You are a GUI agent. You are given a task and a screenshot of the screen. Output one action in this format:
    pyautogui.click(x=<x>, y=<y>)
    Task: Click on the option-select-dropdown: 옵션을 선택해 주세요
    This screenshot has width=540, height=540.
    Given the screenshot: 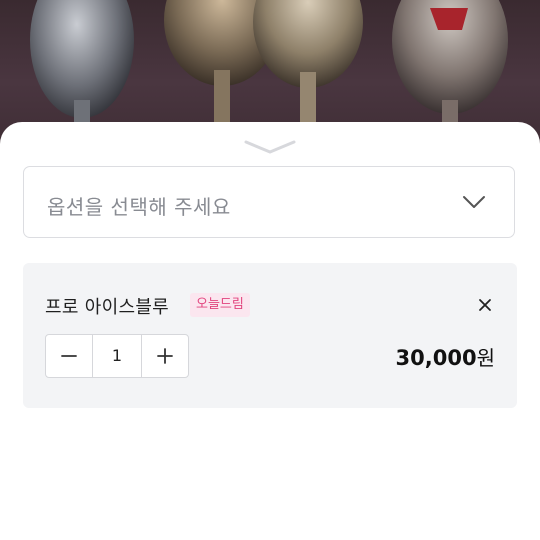 What is the action you would take?
    pyautogui.click(x=269, y=202)
    